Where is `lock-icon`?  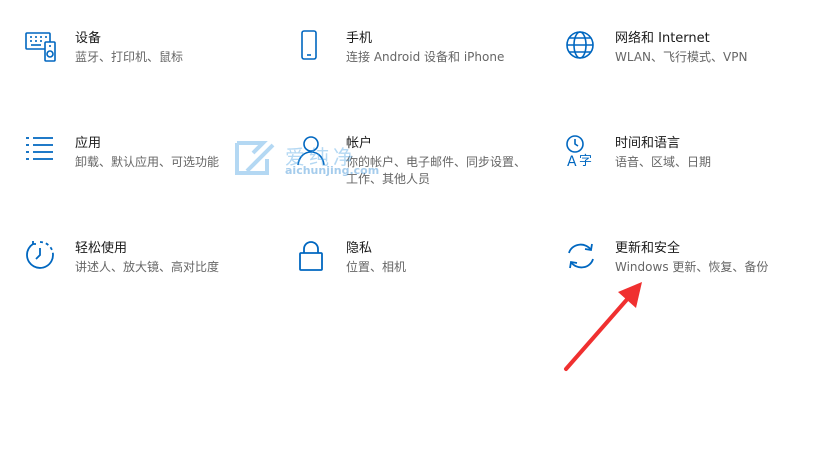 lock-icon is located at coordinates (313, 257).